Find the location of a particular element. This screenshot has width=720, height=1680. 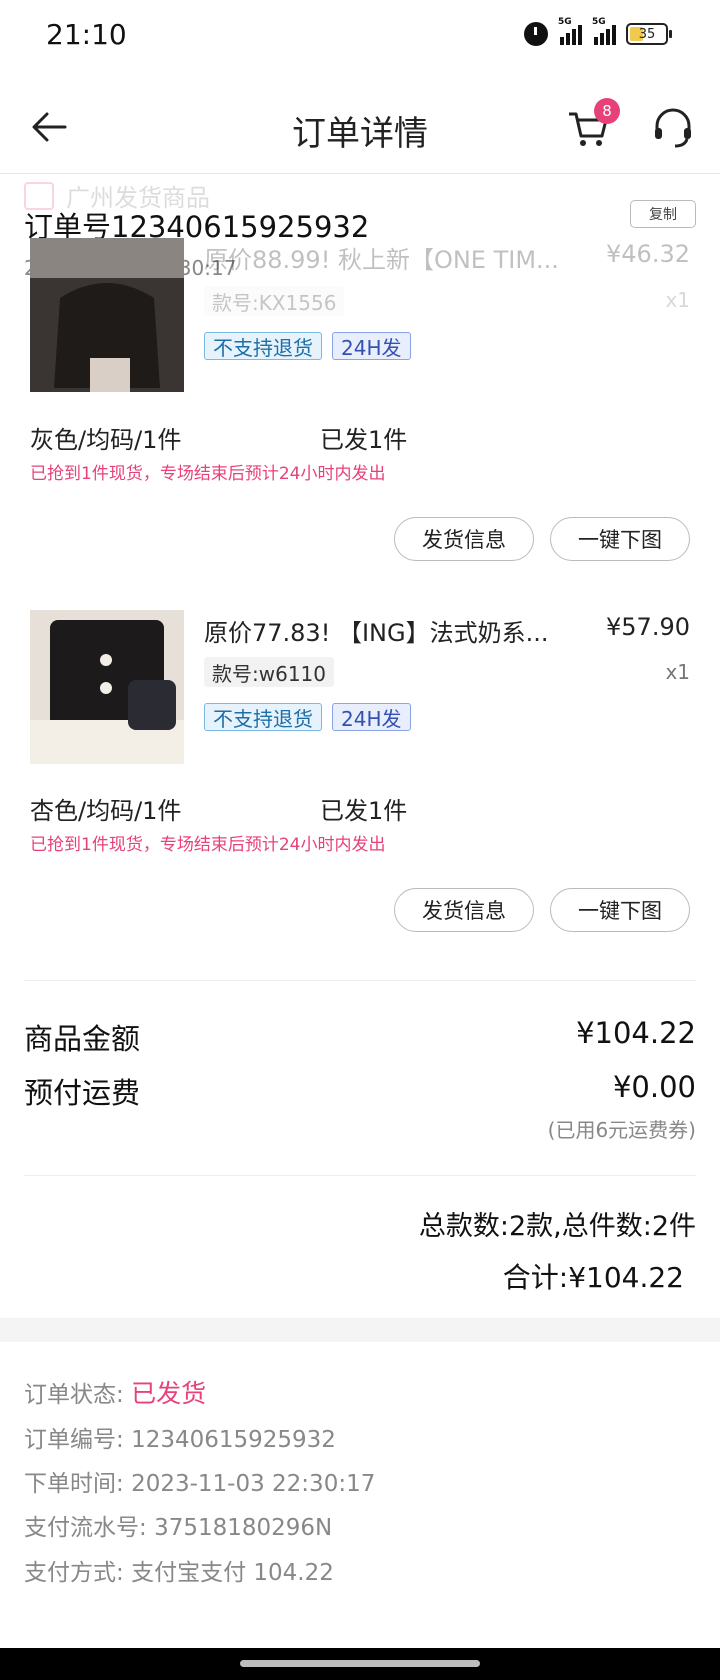

payment-method-value: 支付宝支付 104.22 is located at coordinates (232, 1573).